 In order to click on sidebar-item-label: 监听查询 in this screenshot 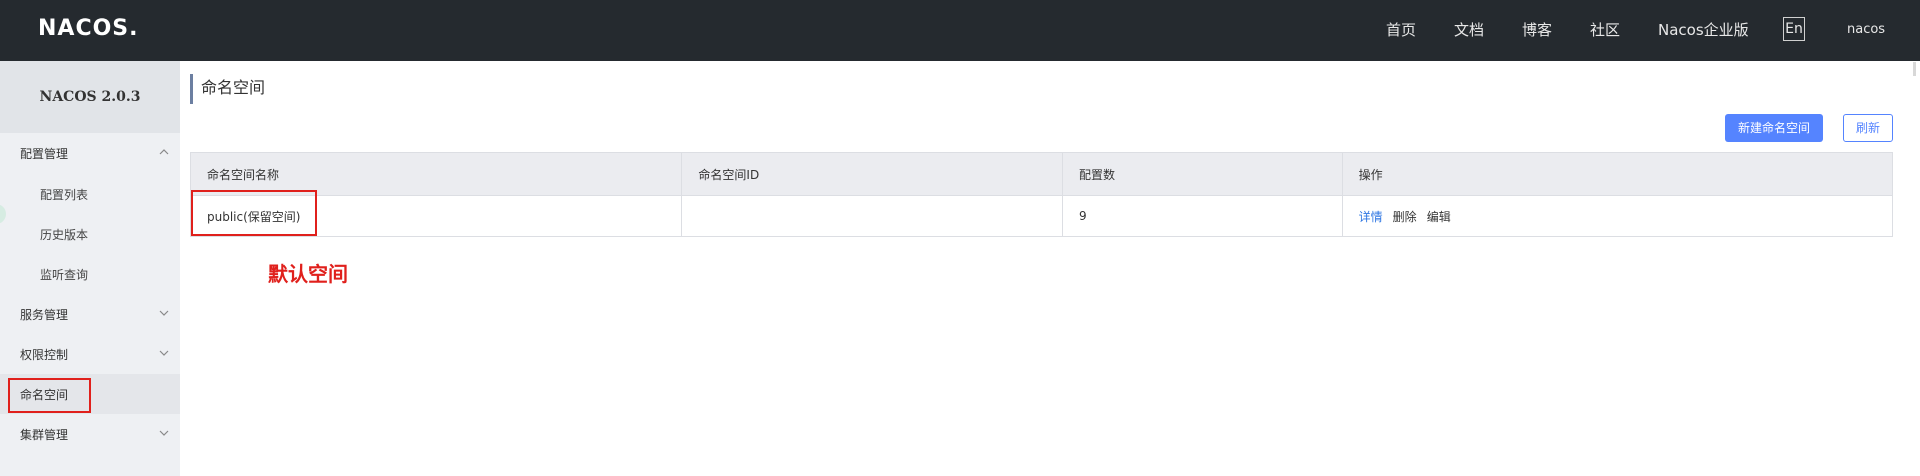, I will do `click(64, 274)`.